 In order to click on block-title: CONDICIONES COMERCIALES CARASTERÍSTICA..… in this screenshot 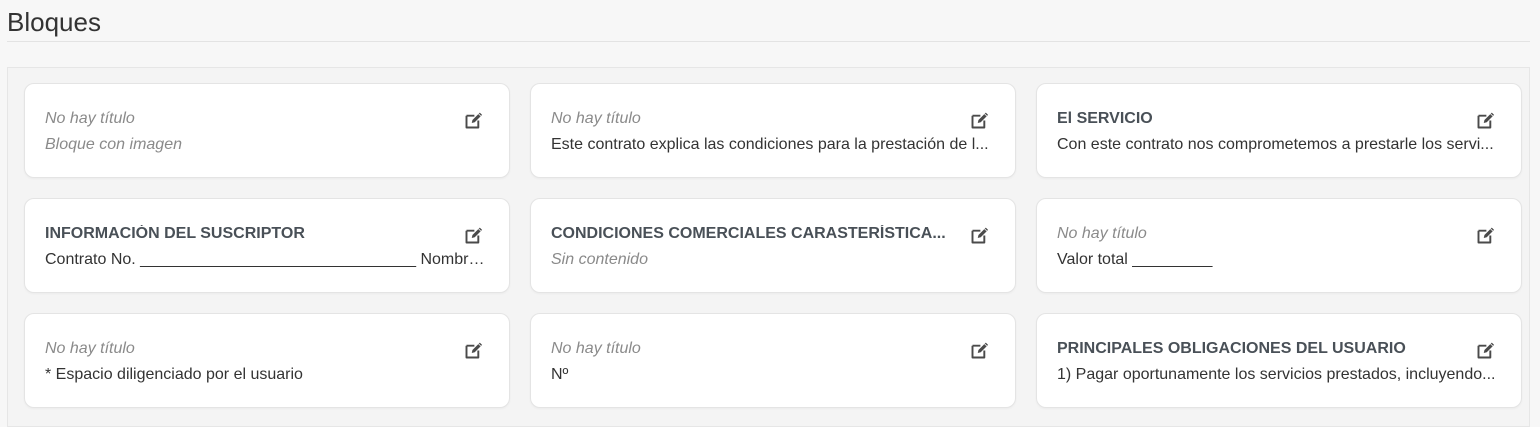, I will do `click(748, 233)`.